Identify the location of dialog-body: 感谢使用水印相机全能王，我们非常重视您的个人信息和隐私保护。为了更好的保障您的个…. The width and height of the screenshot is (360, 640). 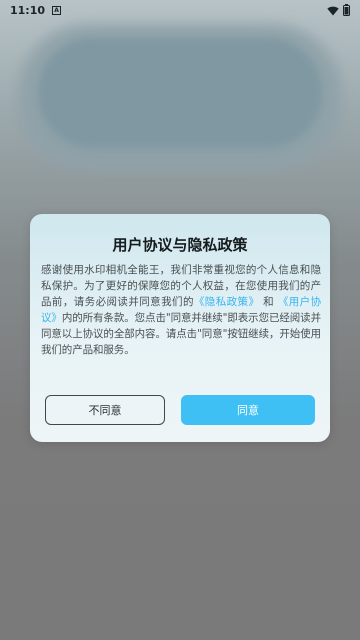
(181, 310).